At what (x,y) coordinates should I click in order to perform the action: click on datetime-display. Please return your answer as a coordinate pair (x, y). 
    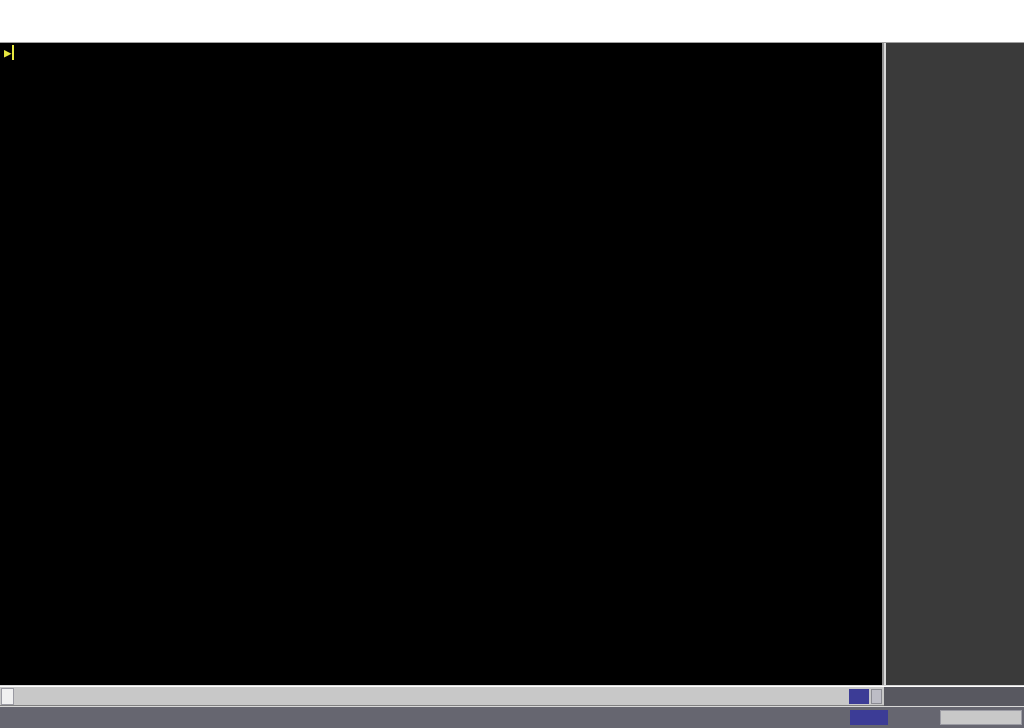
    Looking at the image, I should click on (981, 717).